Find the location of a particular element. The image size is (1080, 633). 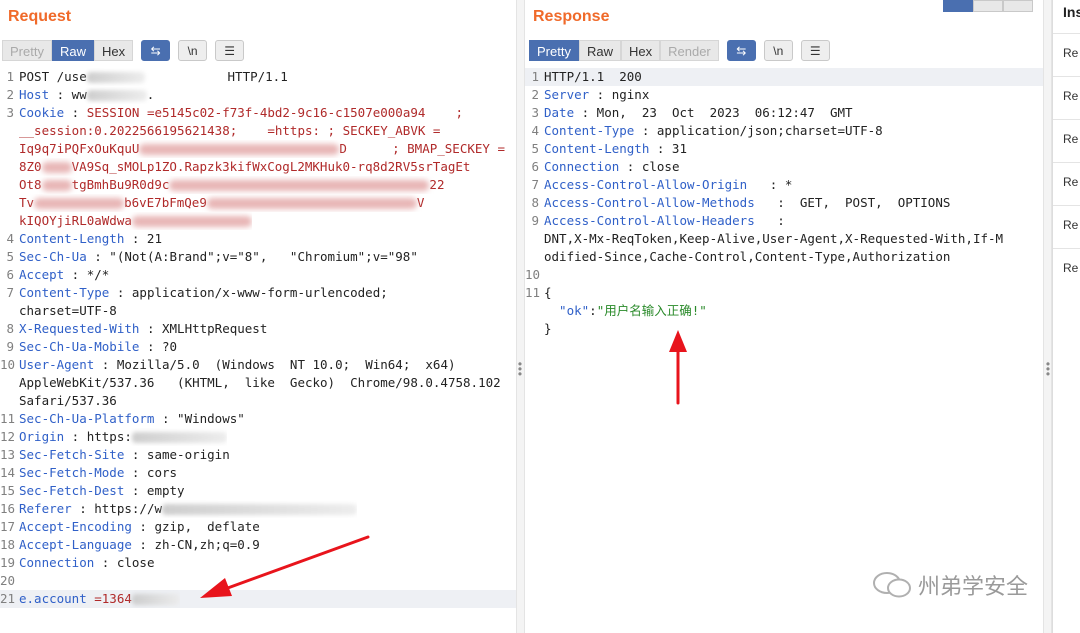

code-line: 13 Sec-Fetch-Site : same-origin is located at coordinates (258, 455).